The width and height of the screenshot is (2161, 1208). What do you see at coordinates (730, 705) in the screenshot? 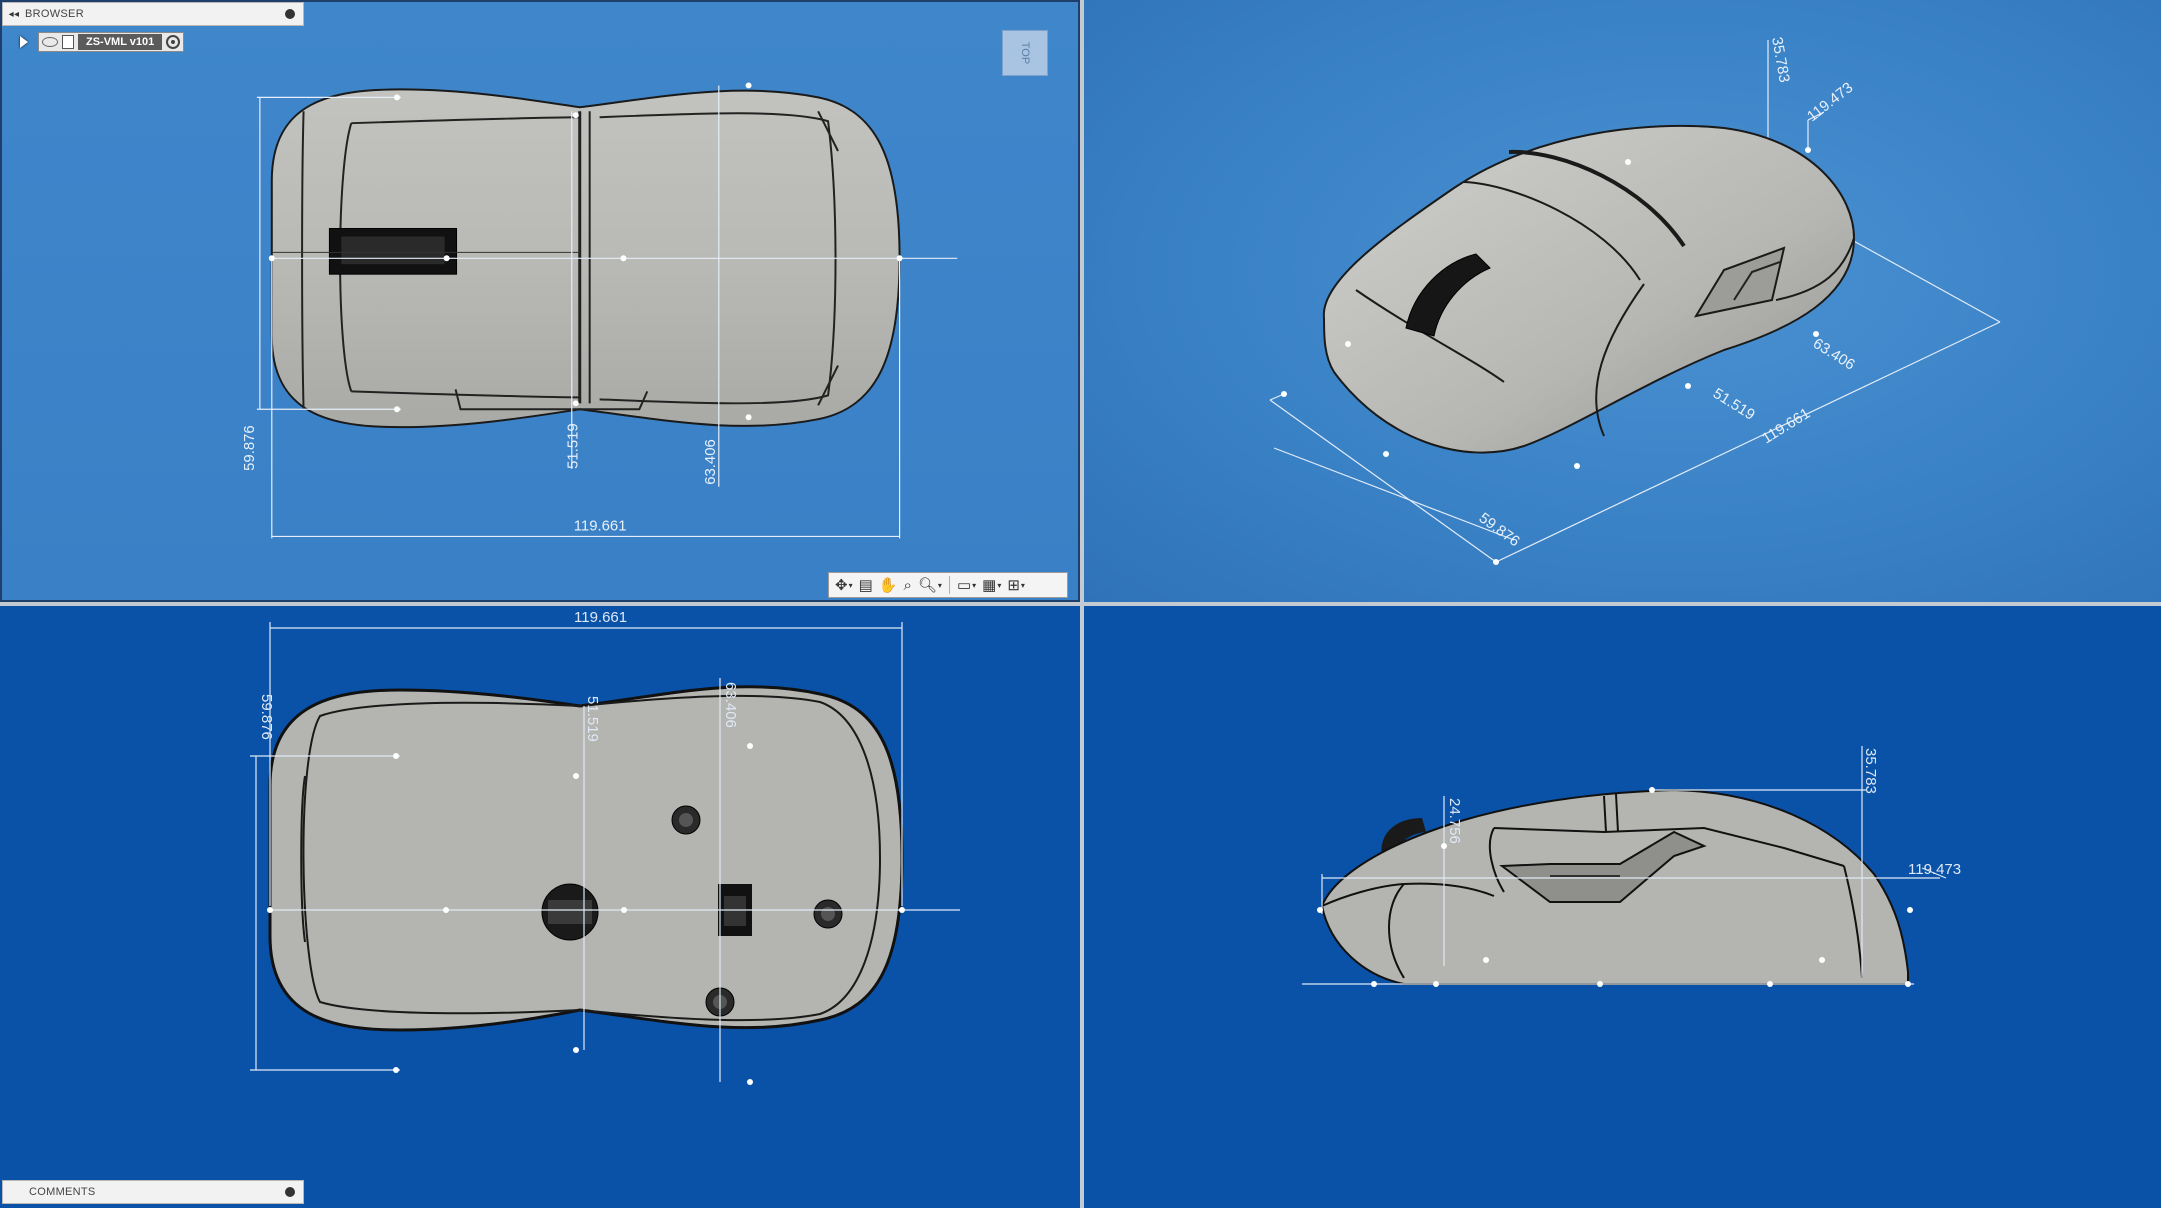
I see `dim-rearwidth-bottom: 63.406` at bounding box center [730, 705].